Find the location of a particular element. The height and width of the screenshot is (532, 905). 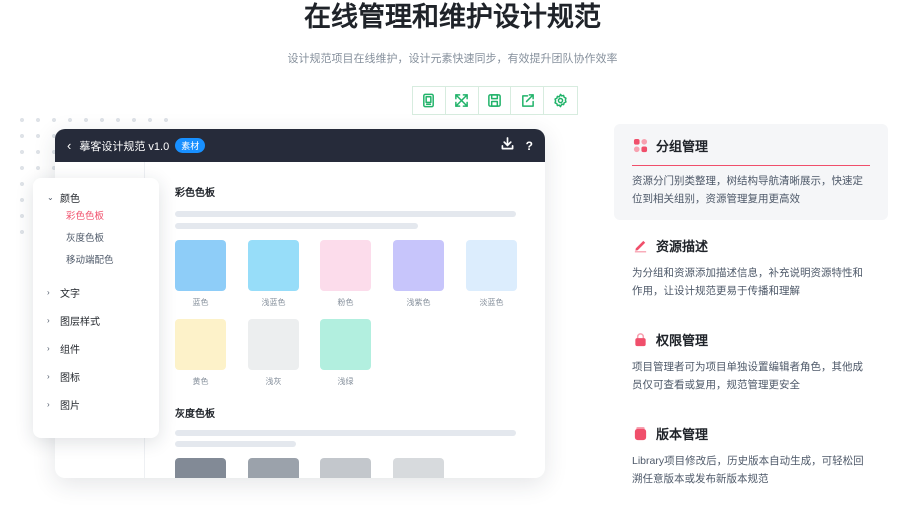

feature-description: 项目管理者可为项目单独设置编辑者角色，其他成员仅可查看或复用，规范管理更安全 is located at coordinates (747, 376).